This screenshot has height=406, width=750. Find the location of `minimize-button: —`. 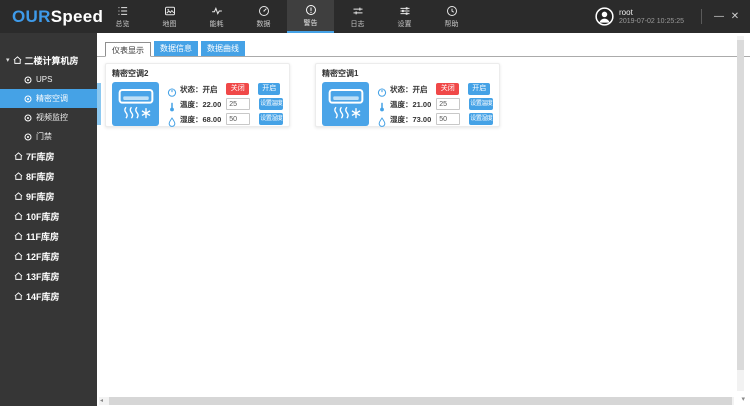

minimize-button: — is located at coordinates (719, 16).